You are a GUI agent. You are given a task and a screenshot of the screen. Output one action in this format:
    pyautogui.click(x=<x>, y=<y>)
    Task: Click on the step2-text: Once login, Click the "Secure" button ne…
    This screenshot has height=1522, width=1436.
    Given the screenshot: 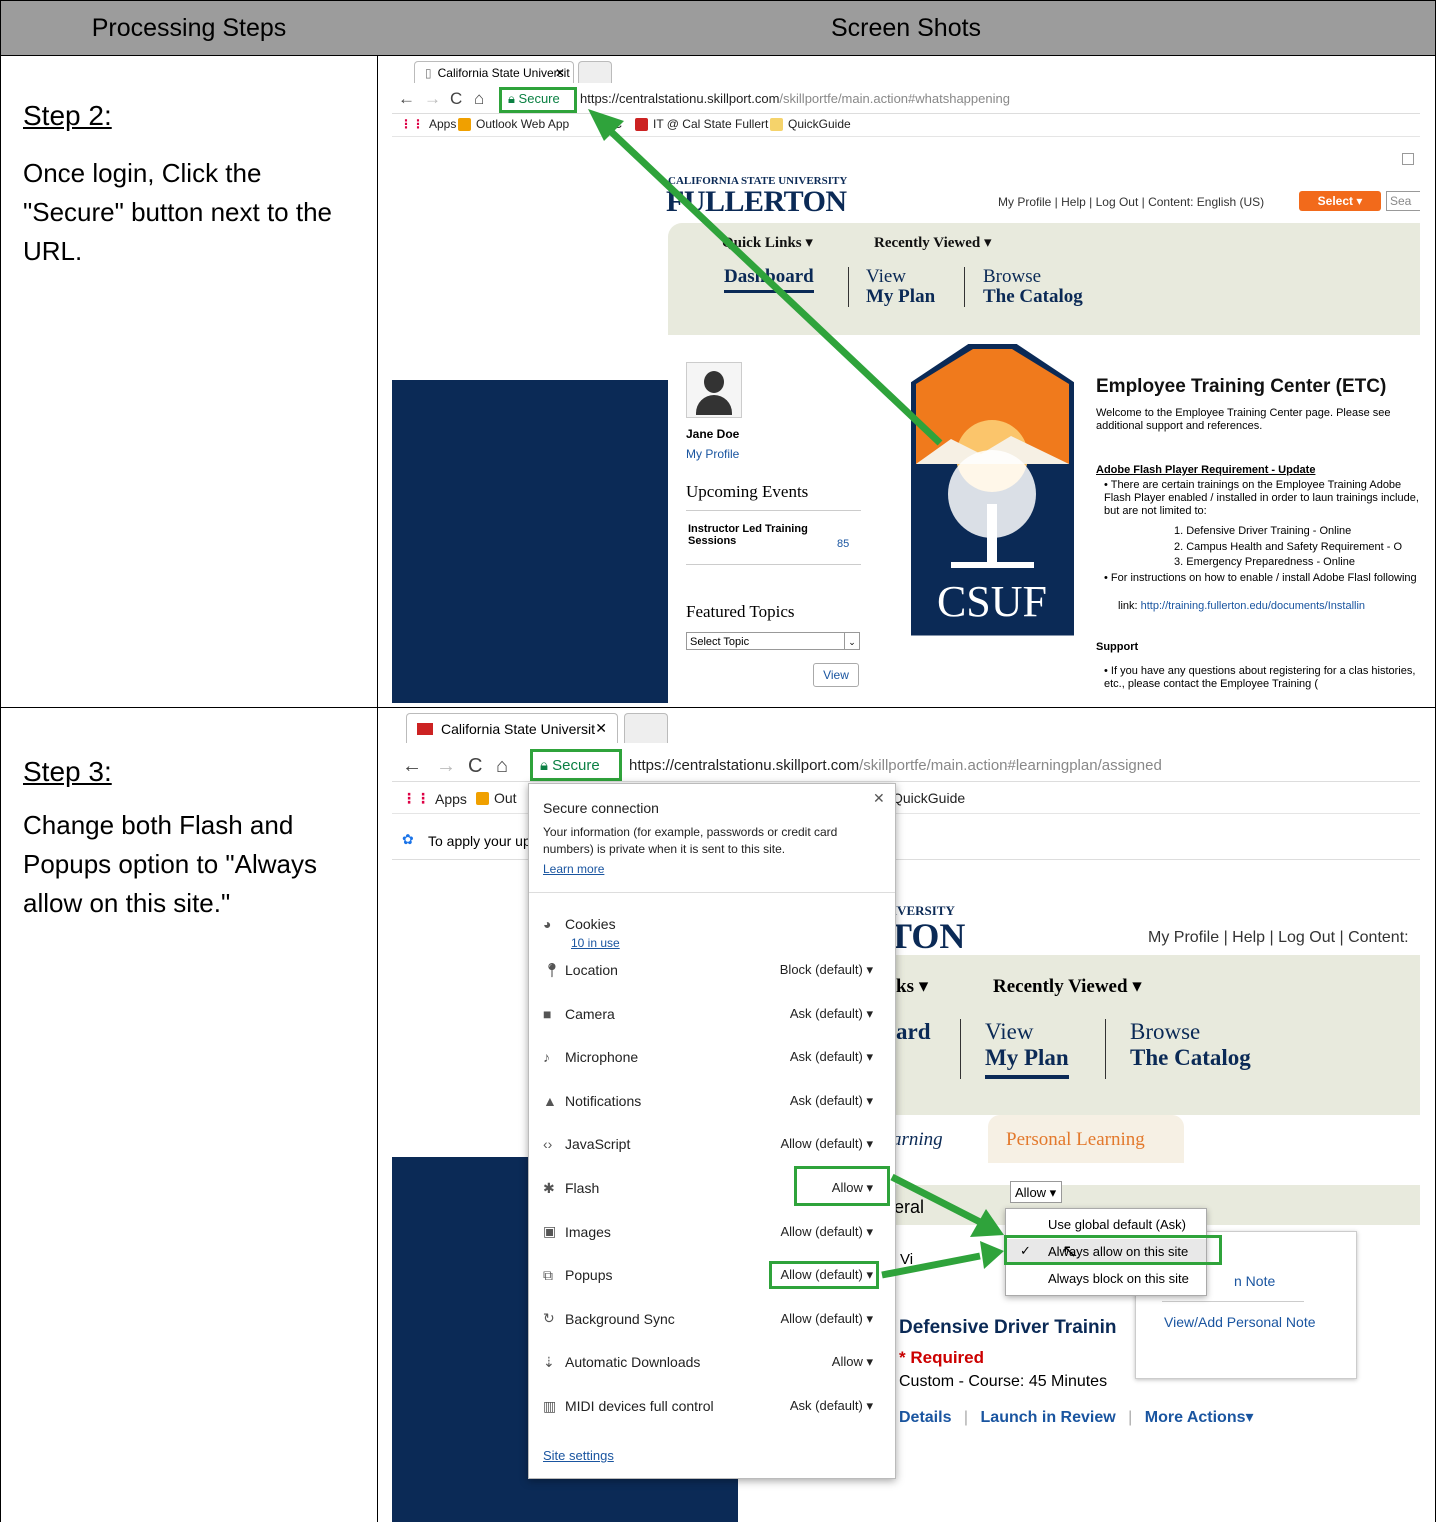 What is the action you would take?
    pyautogui.click(x=177, y=212)
    